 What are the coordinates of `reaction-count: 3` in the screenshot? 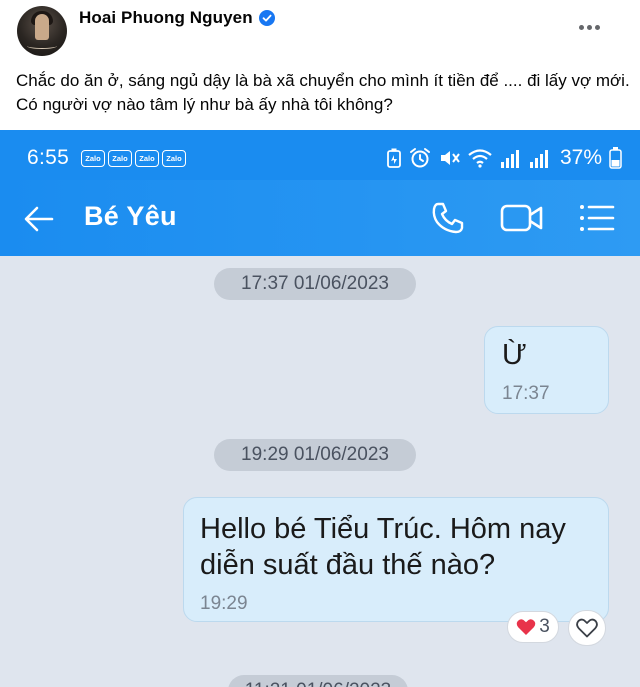 It's located at (544, 626).